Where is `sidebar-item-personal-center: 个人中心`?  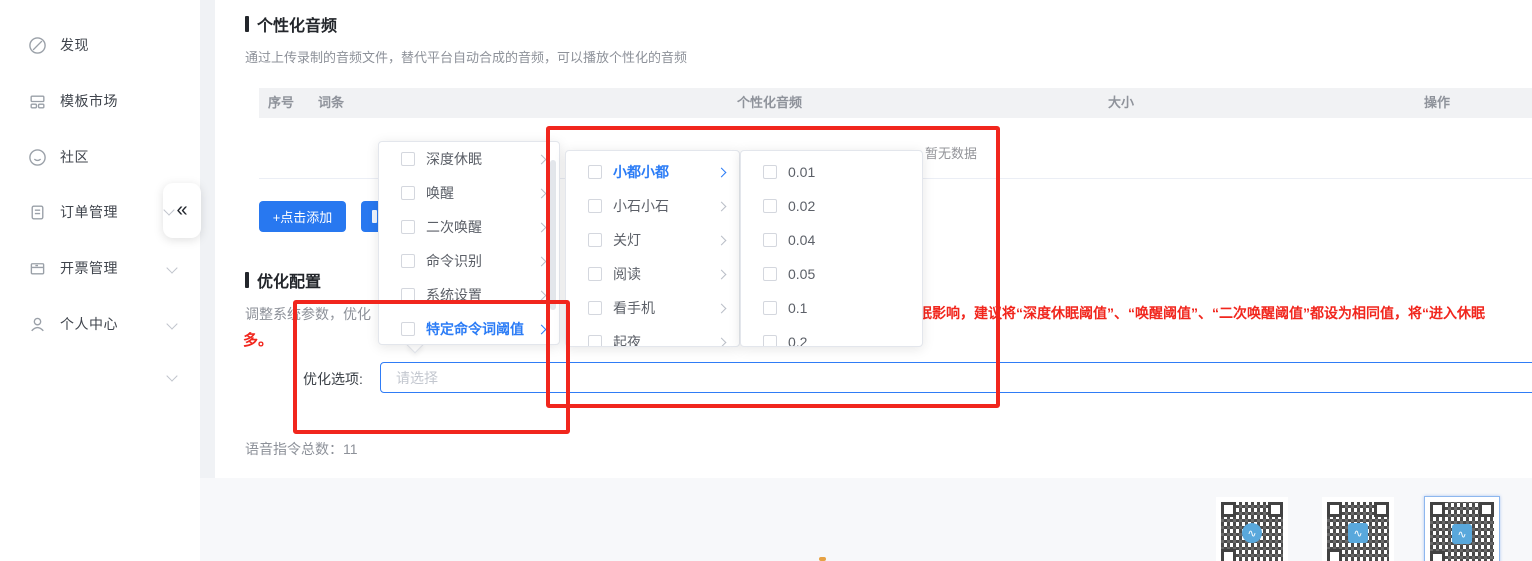
sidebar-item-personal-center: 个人中心 is located at coordinates (100, 324).